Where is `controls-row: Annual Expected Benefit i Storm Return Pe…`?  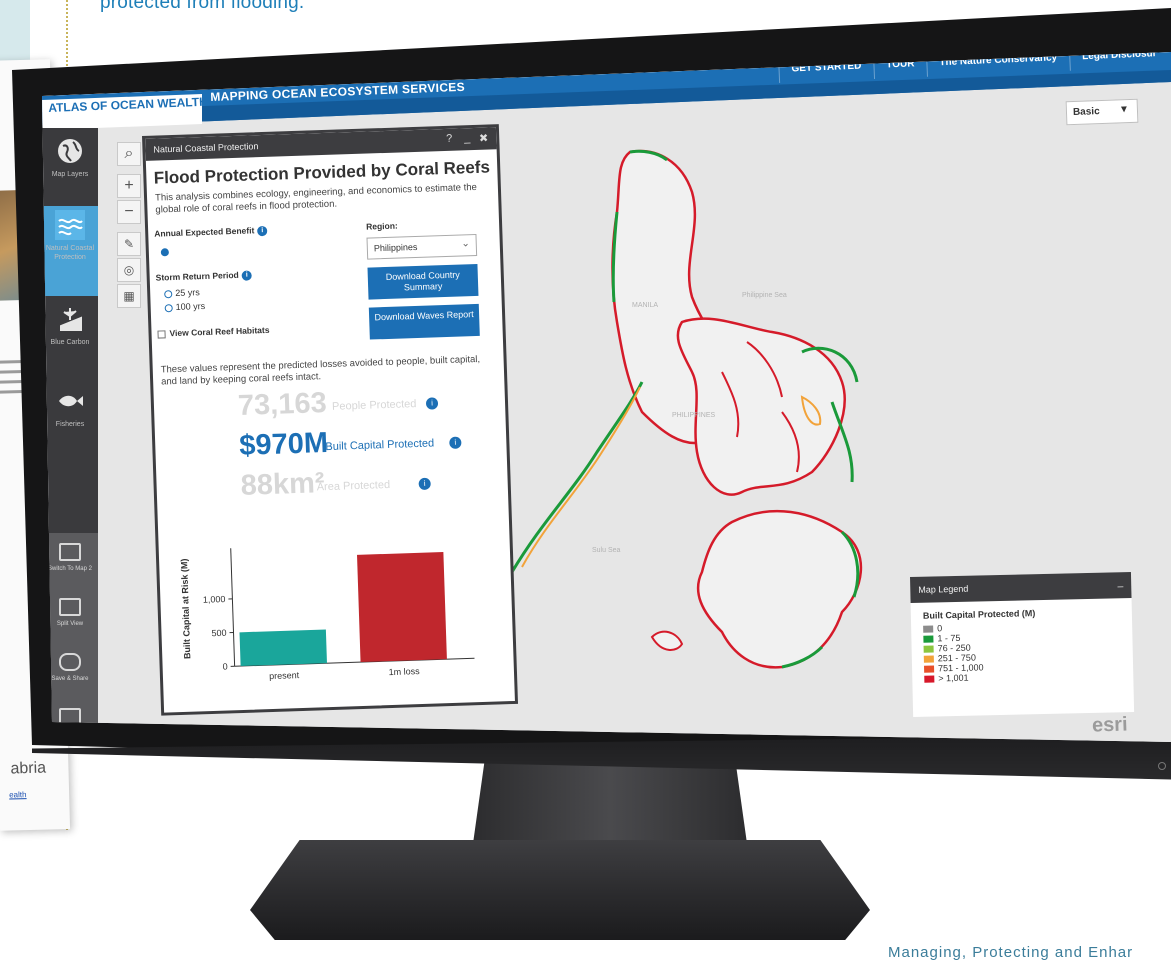 controls-row: Annual Expected Benefit i Storm Return Pe… is located at coordinates (325, 289).